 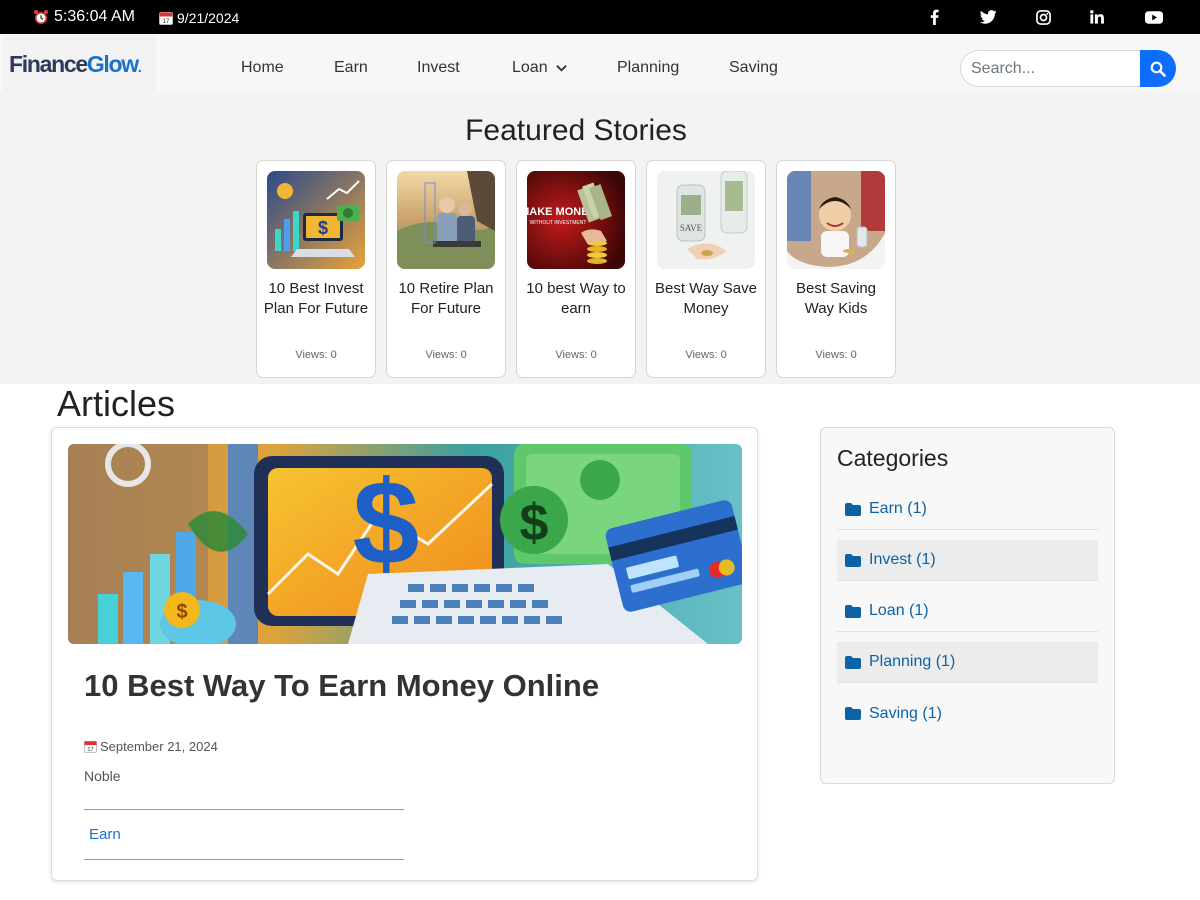 I want to click on featured-heading: Featured Stories, so click(x=576, y=130).